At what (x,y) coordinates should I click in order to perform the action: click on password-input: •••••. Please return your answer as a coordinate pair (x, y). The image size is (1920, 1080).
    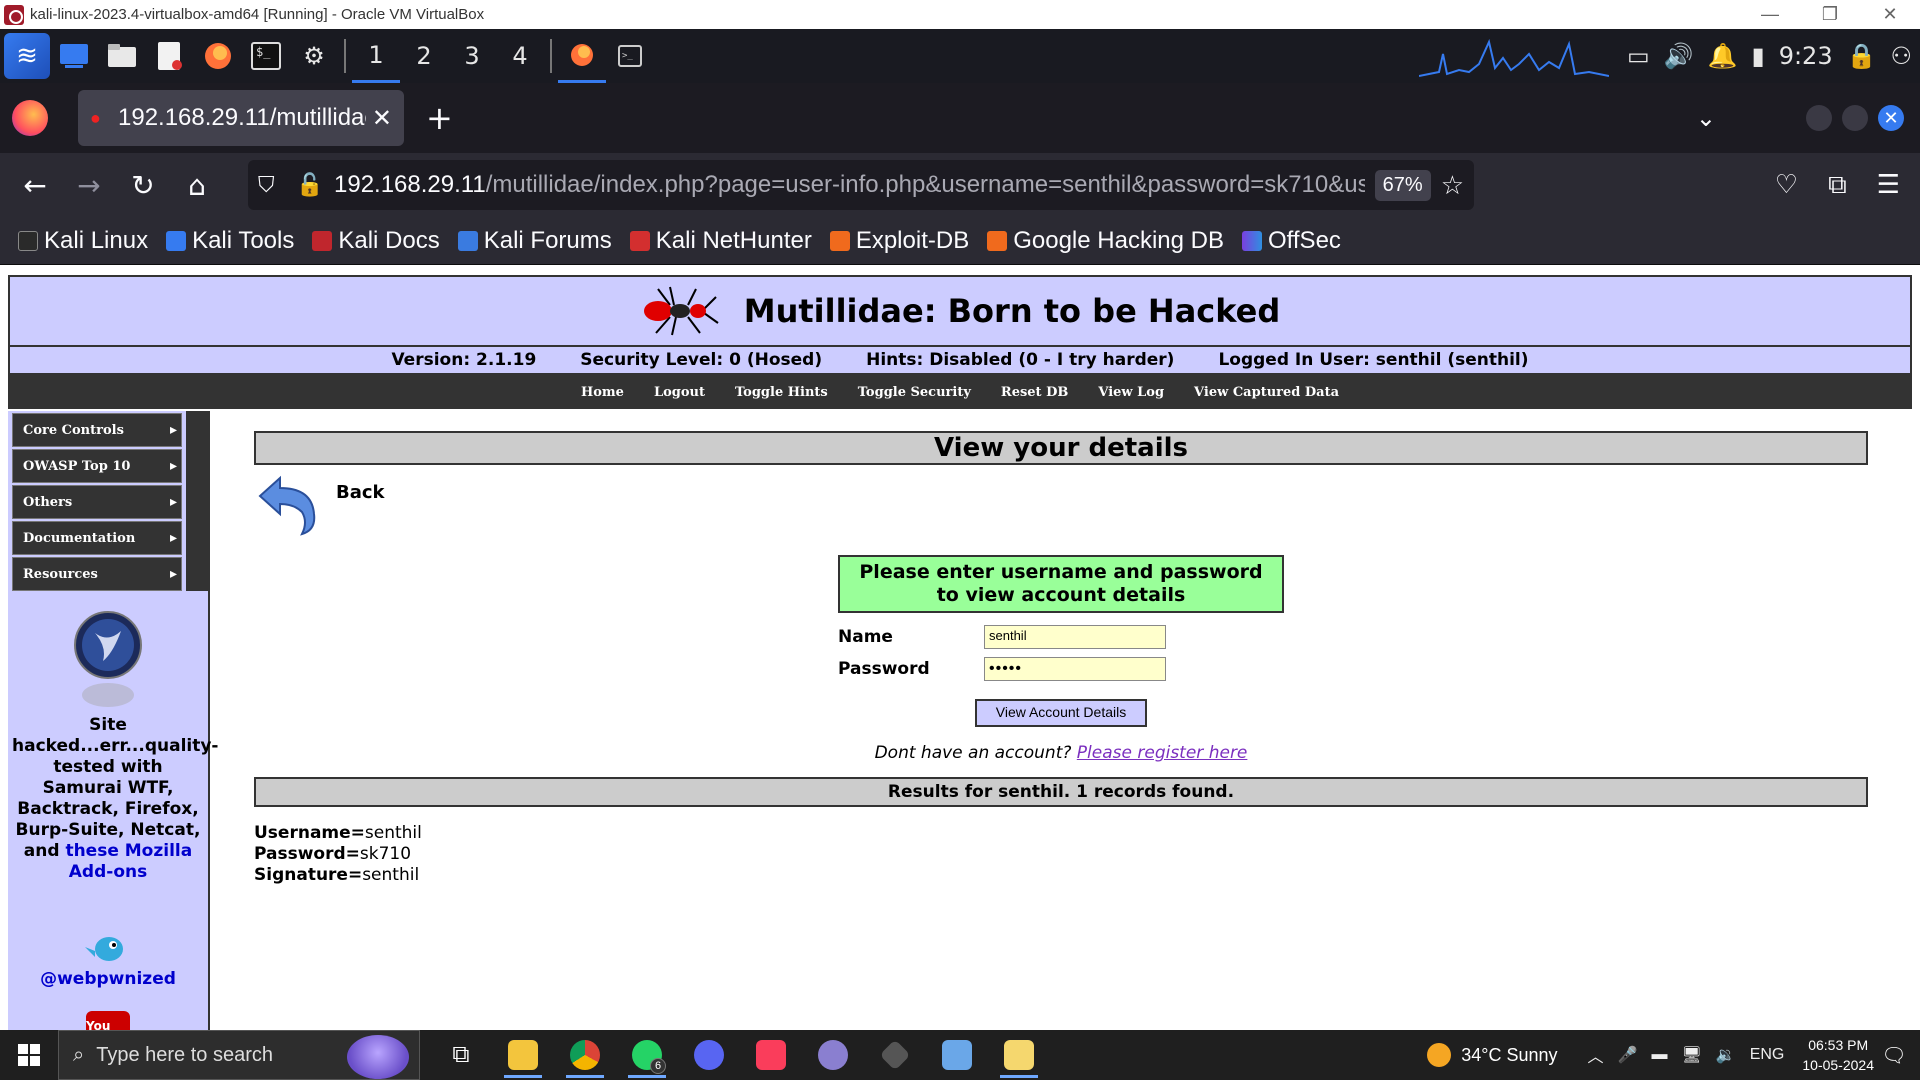
    Looking at the image, I should click on (1075, 669).